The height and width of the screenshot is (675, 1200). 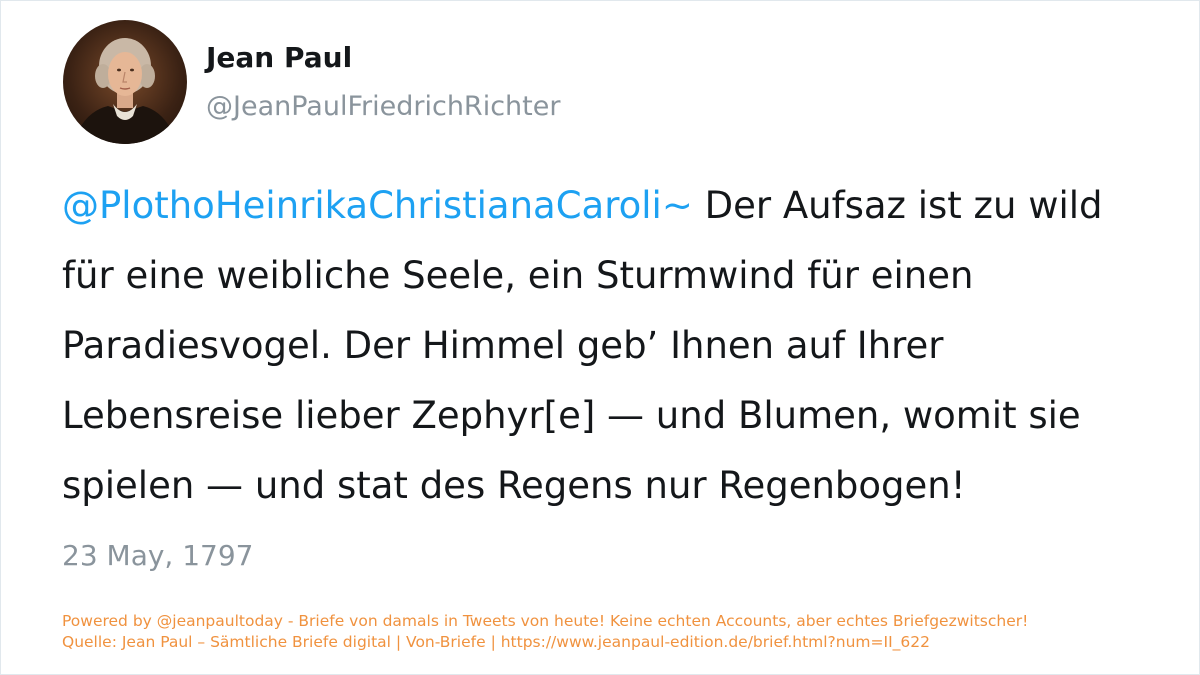 What do you see at coordinates (125, 91) in the screenshot?
I see `portrait-avatar-icon` at bounding box center [125, 91].